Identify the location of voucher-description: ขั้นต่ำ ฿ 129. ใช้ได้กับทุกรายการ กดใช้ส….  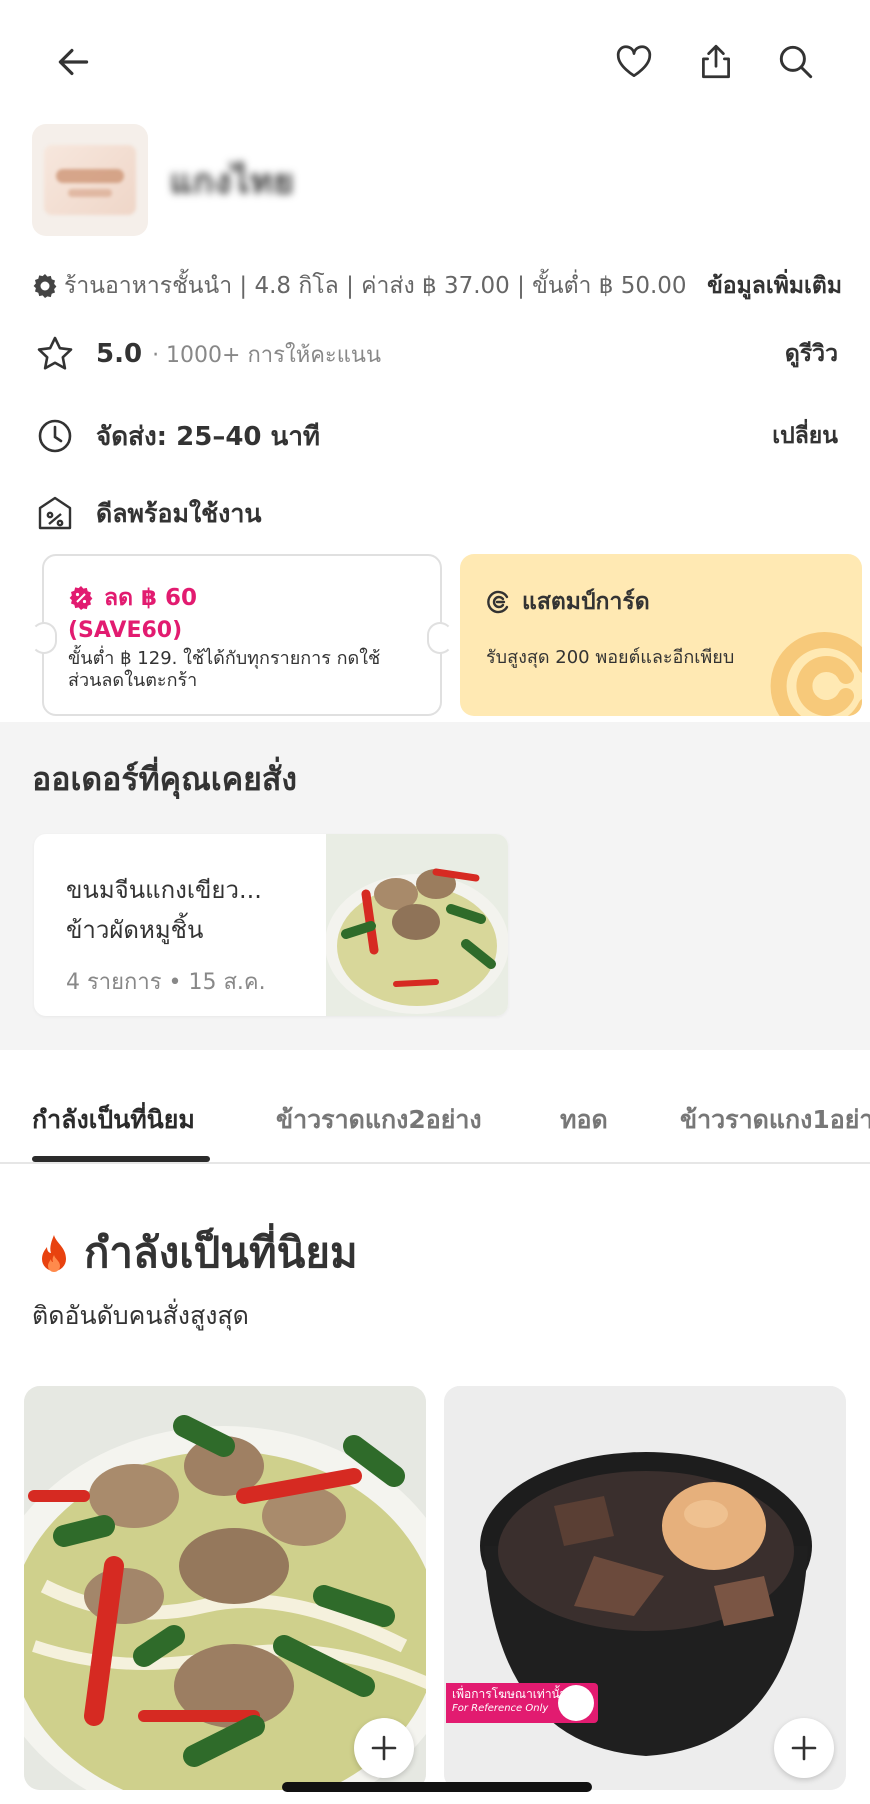
(224, 669).